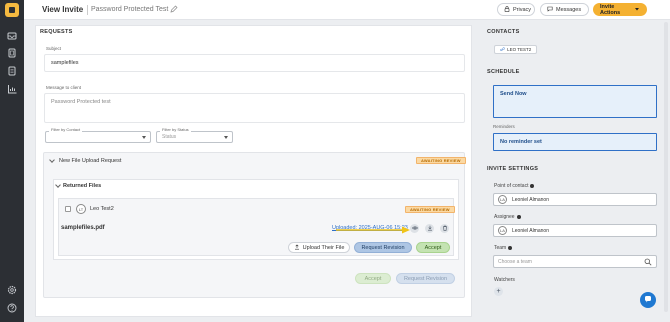 This screenshot has height=322, width=670. What do you see at coordinates (87, 10) in the screenshot?
I see `title-divider` at bounding box center [87, 10].